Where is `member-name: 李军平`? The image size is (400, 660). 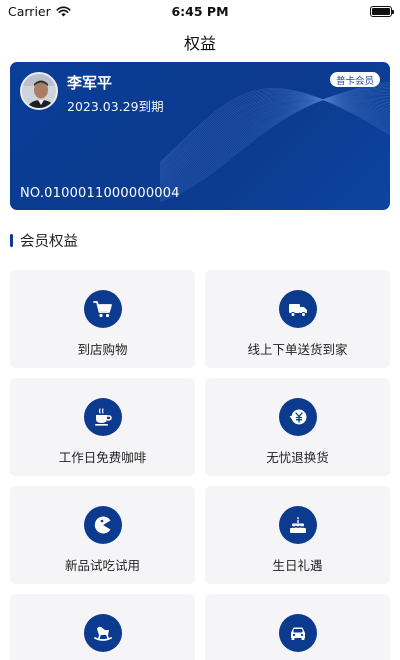
member-name: 李军平 is located at coordinates (90, 83).